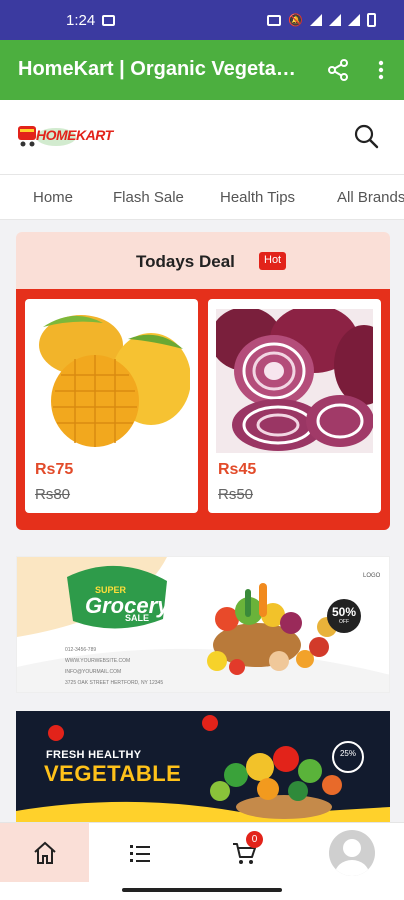  I want to click on profile-avatar-icon, so click(351, 857).